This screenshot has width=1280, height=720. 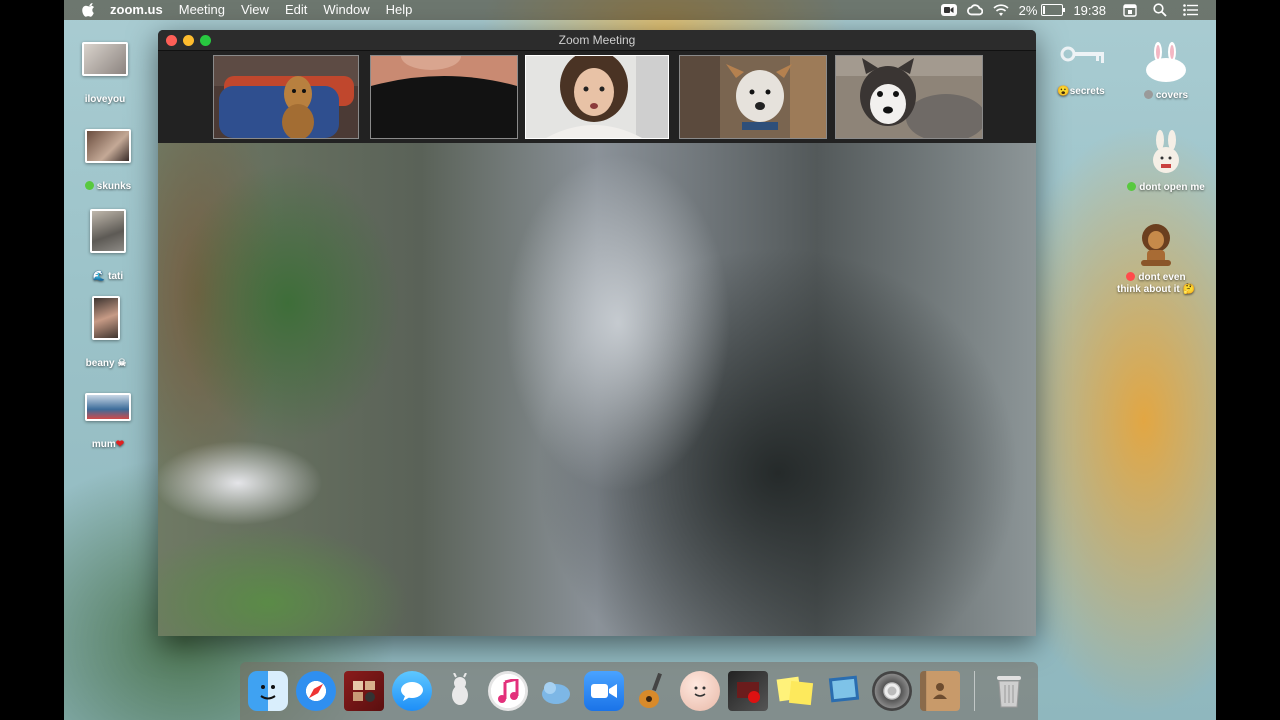 I want to click on participant-gallery-strip, so click(x=597, y=97).